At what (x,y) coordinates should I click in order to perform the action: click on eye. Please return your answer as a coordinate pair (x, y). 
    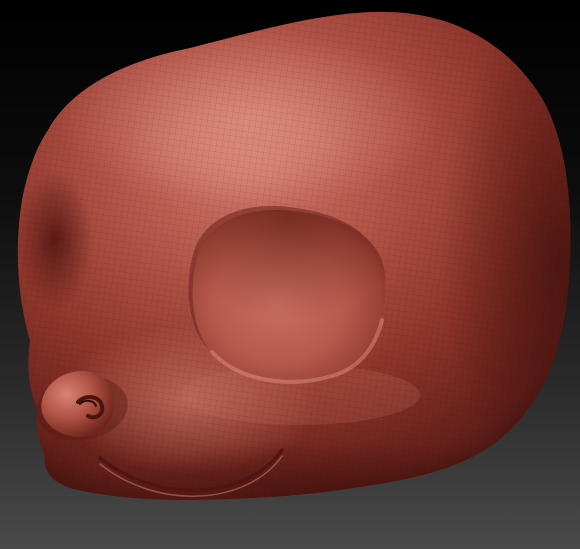
    Looking at the image, I should click on (287, 294).